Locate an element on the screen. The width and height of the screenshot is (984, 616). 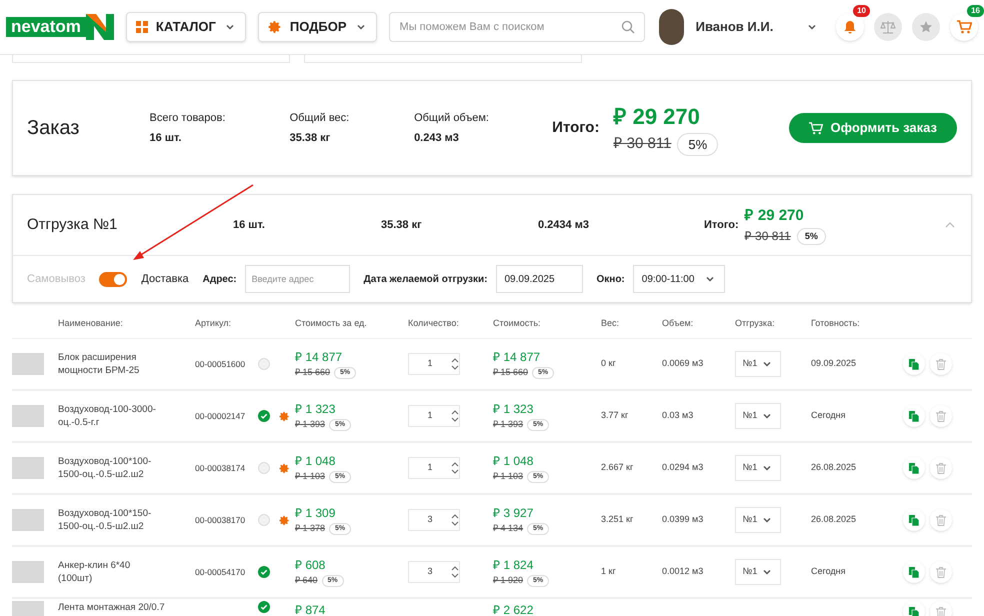
shipment-count: 16 шт. is located at coordinates (249, 225).